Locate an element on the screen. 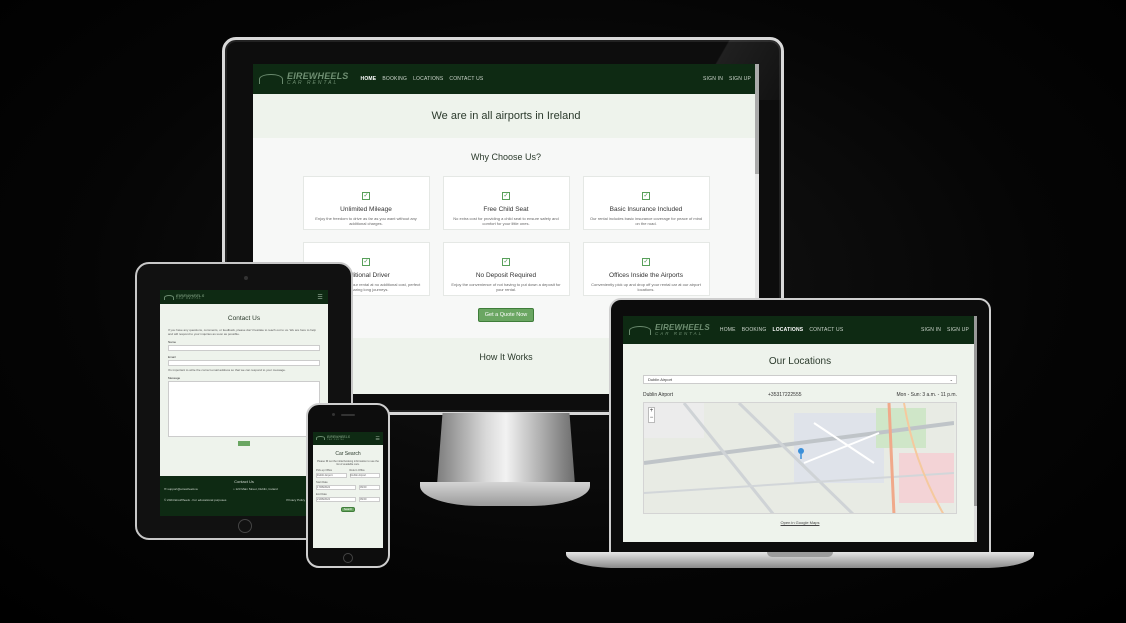  pickup-select: Dublin Airport is located at coordinates (331, 475).